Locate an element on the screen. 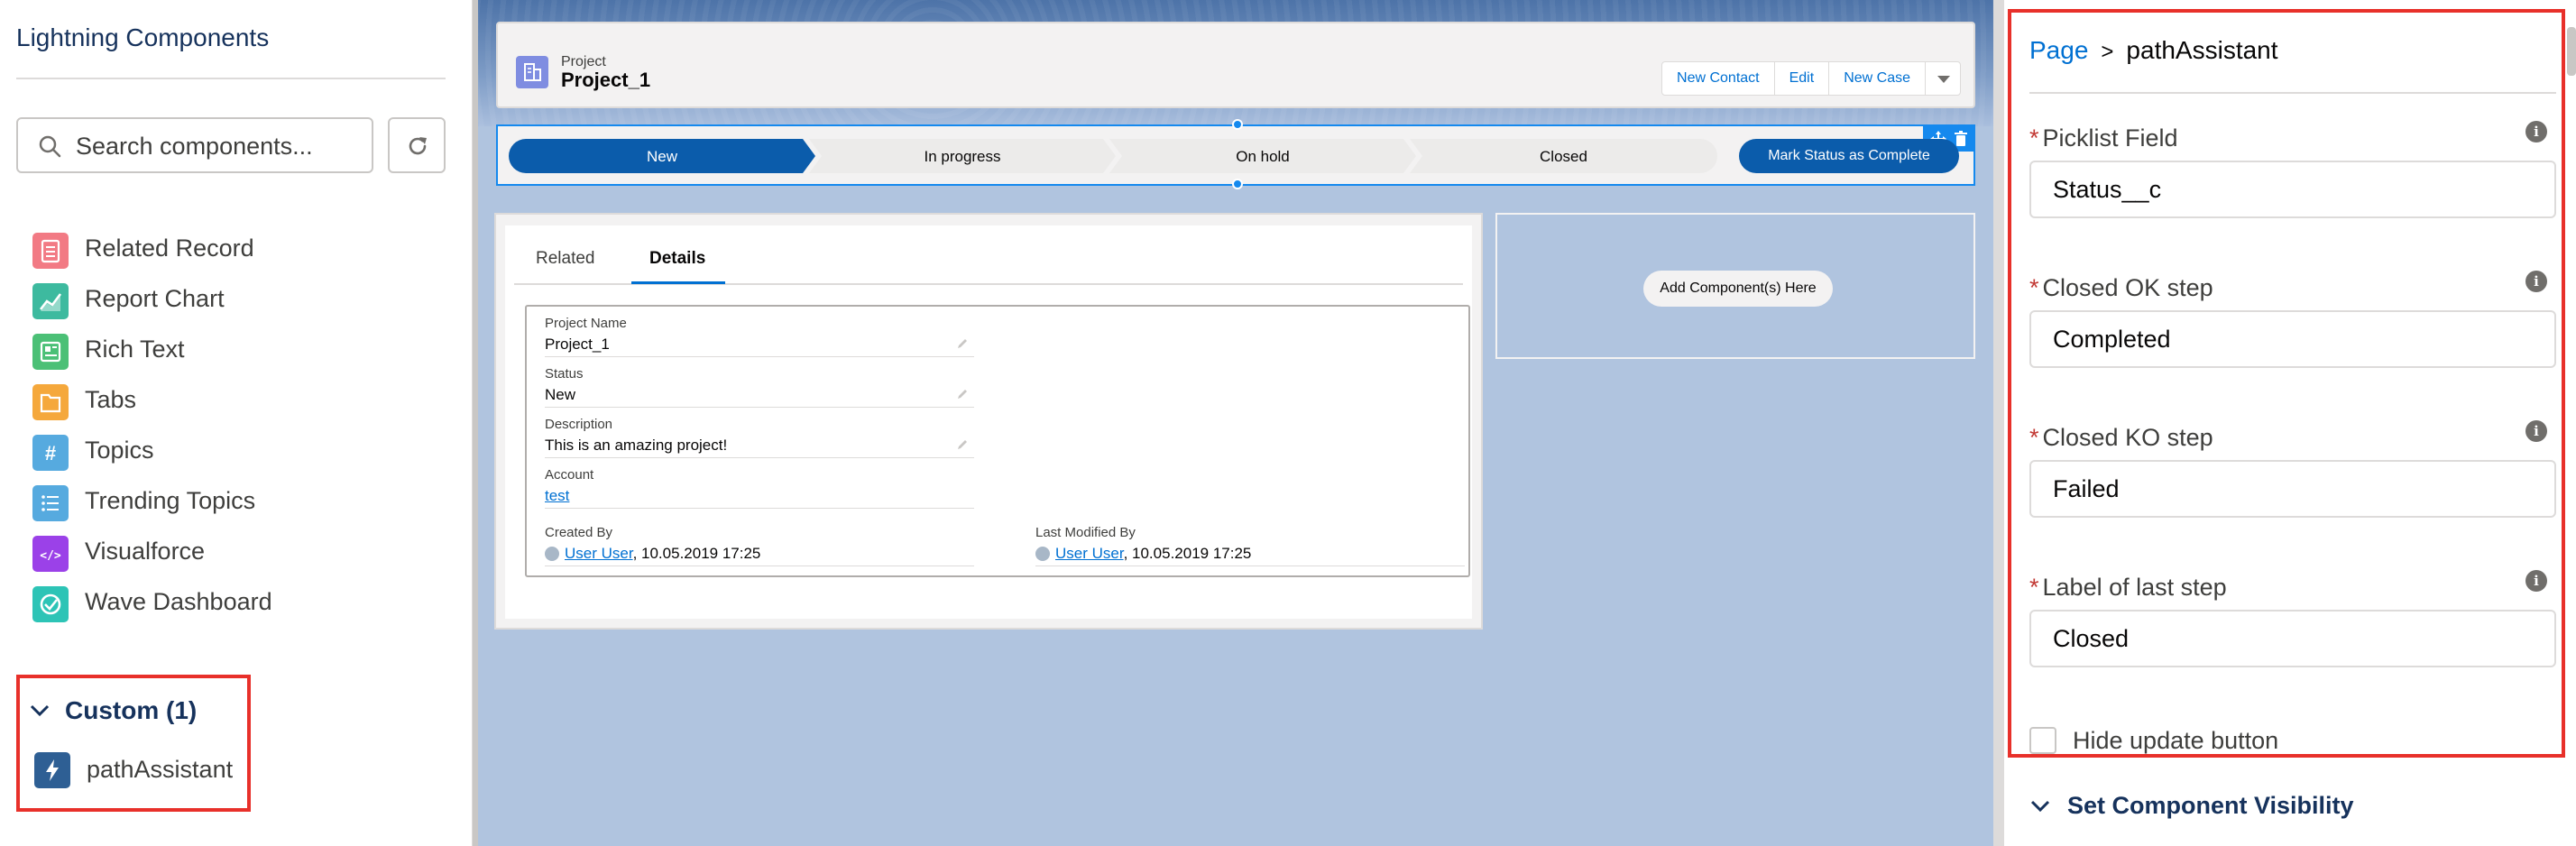 The height and width of the screenshot is (846, 2576). hide-update-button-checkbox is located at coordinates (2043, 740).